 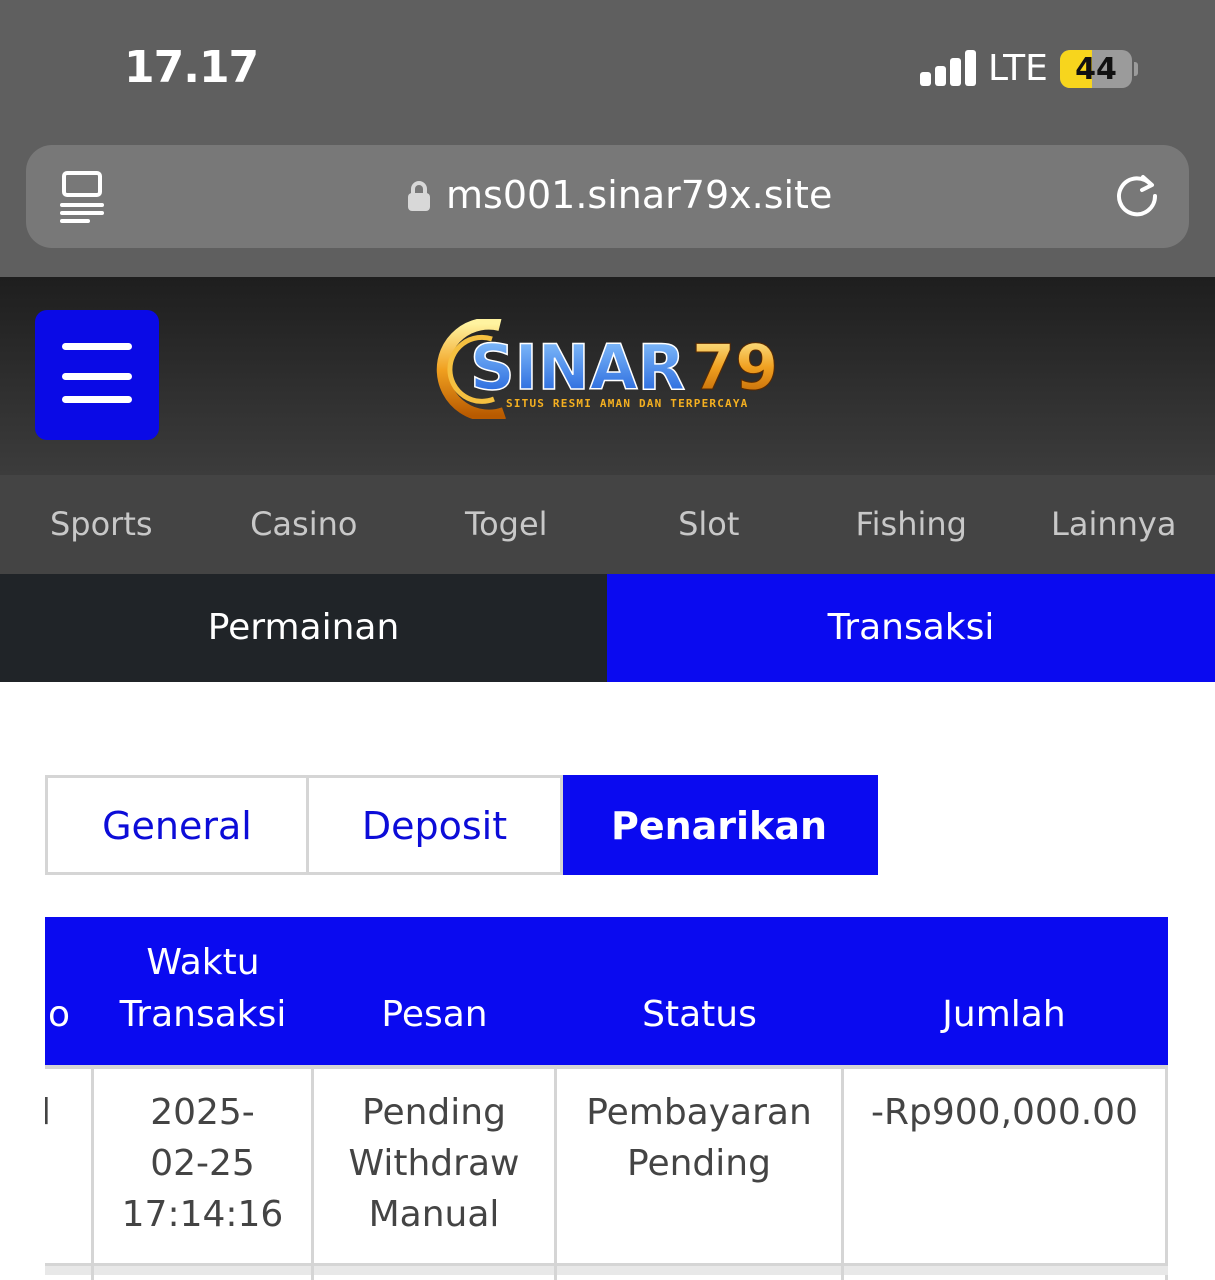 What do you see at coordinates (83, 197) in the screenshot?
I see `reader-mode-icon` at bounding box center [83, 197].